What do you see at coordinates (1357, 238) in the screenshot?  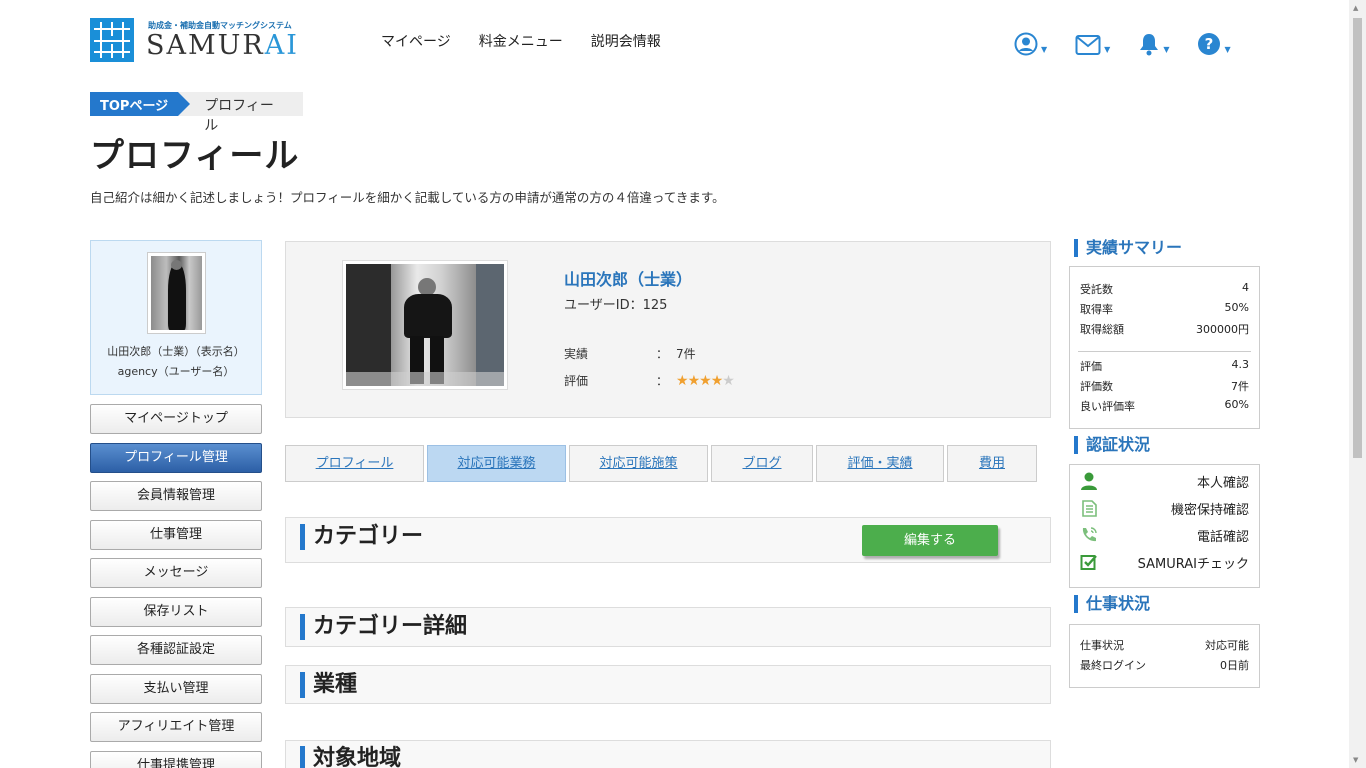 I see `scrollbar-thumb` at bounding box center [1357, 238].